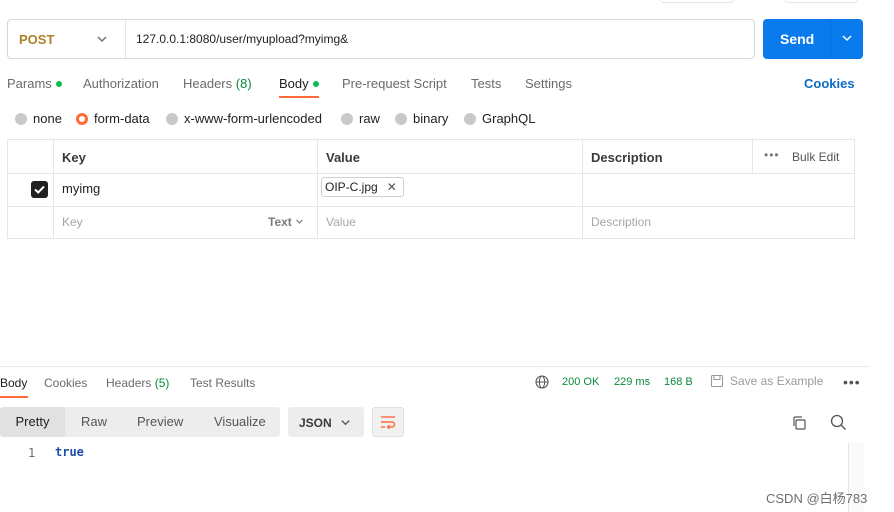 The width and height of the screenshot is (894, 512). I want to click on new-value-input: Value, so click(341, 222).